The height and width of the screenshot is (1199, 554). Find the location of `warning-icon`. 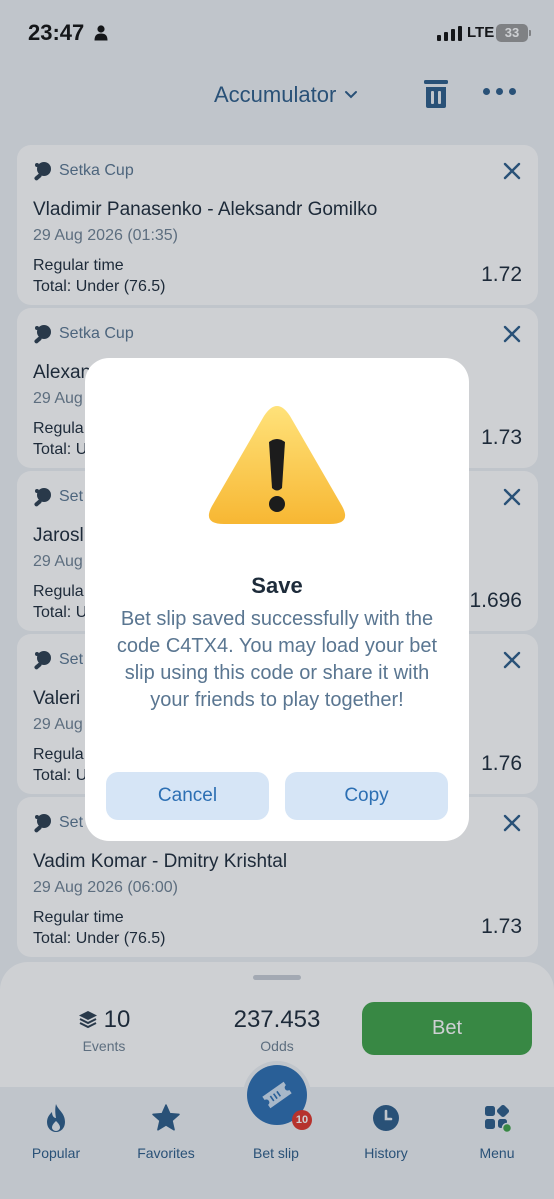

warning-icon is located at coordinates (277, 465).